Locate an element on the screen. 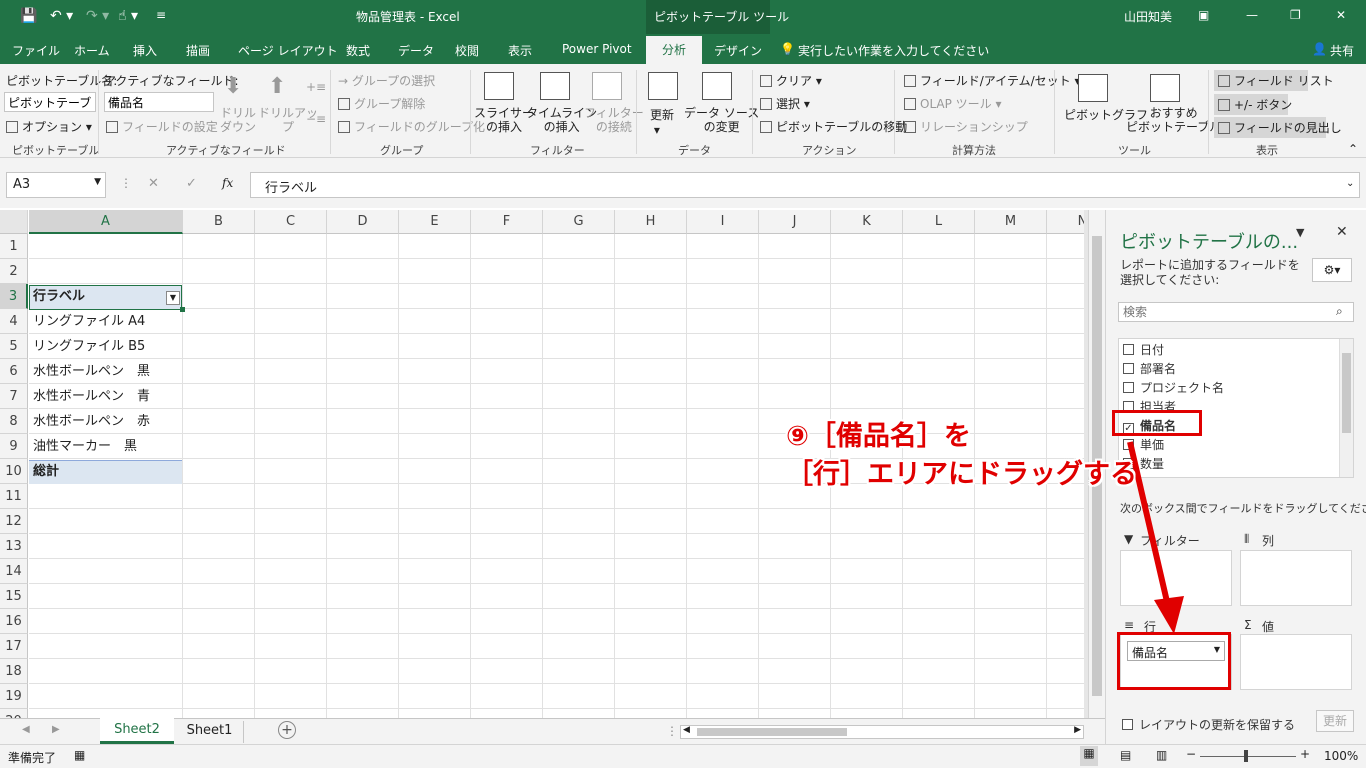  tab-design: デザイン is located at coordinates (738, 50).